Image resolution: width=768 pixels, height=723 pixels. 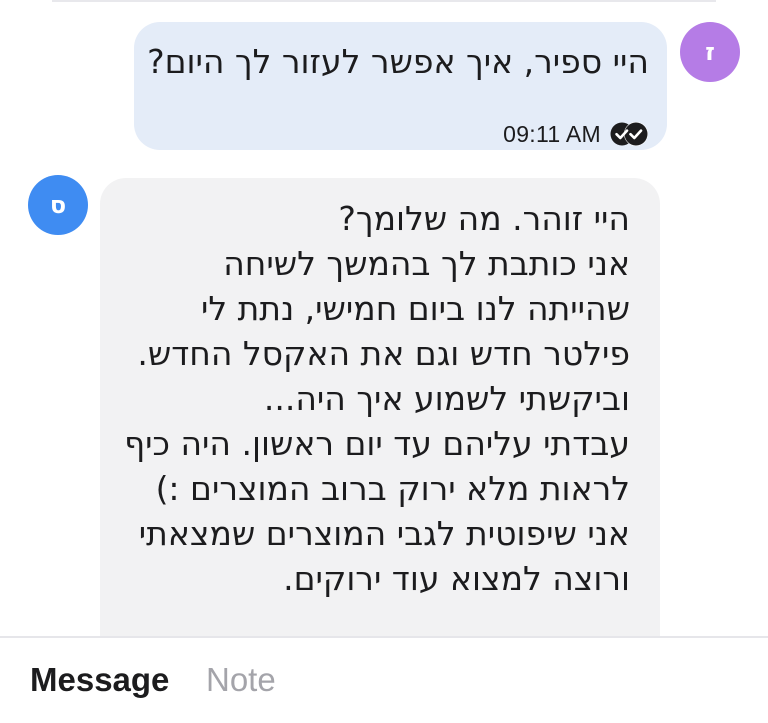 I want to click on avatar: ס, so click(x=58, y=205).